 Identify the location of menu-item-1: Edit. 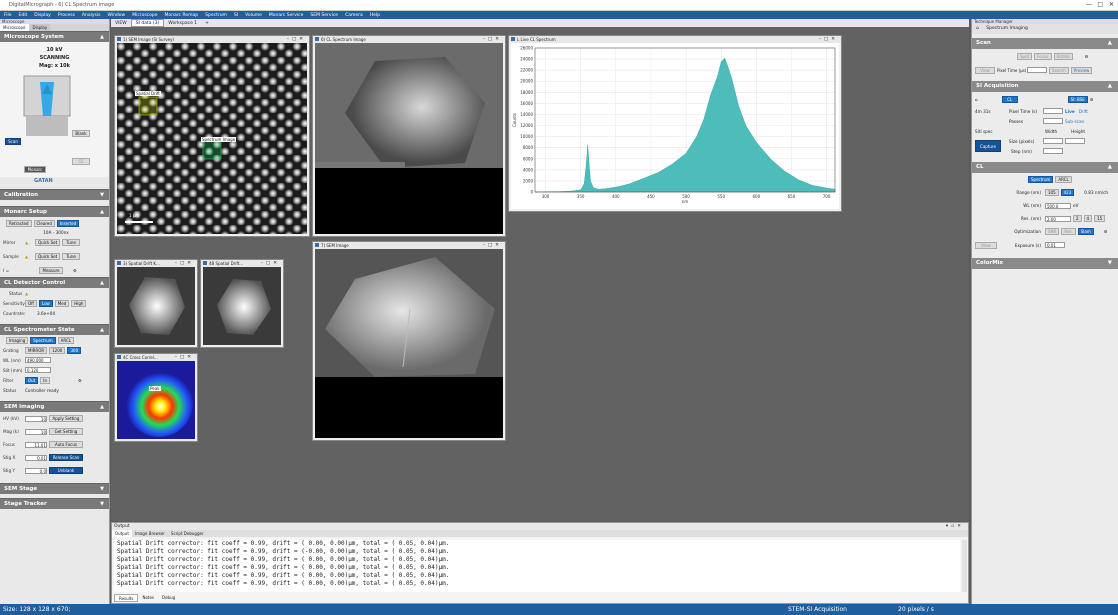
(23, 15).